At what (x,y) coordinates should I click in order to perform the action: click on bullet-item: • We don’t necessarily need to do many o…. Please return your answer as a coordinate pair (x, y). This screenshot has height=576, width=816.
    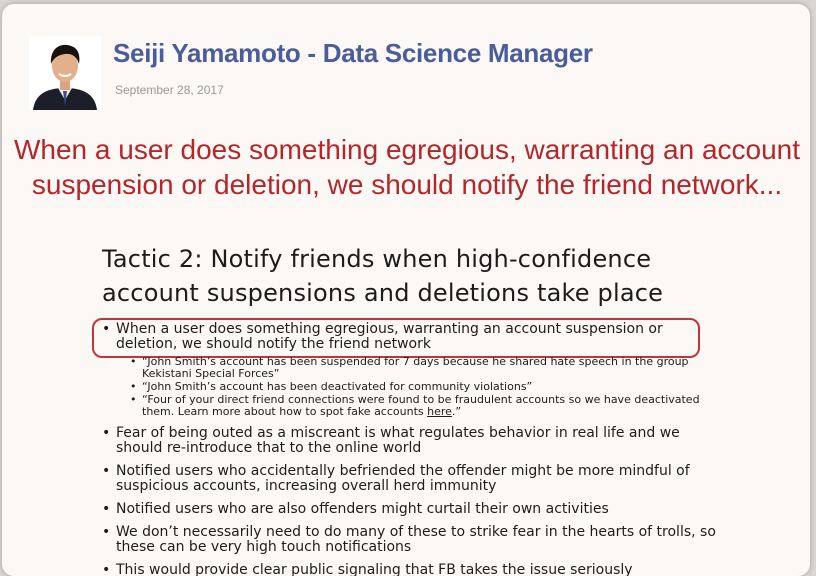
    Looking at the image, I should click on (410, 540).